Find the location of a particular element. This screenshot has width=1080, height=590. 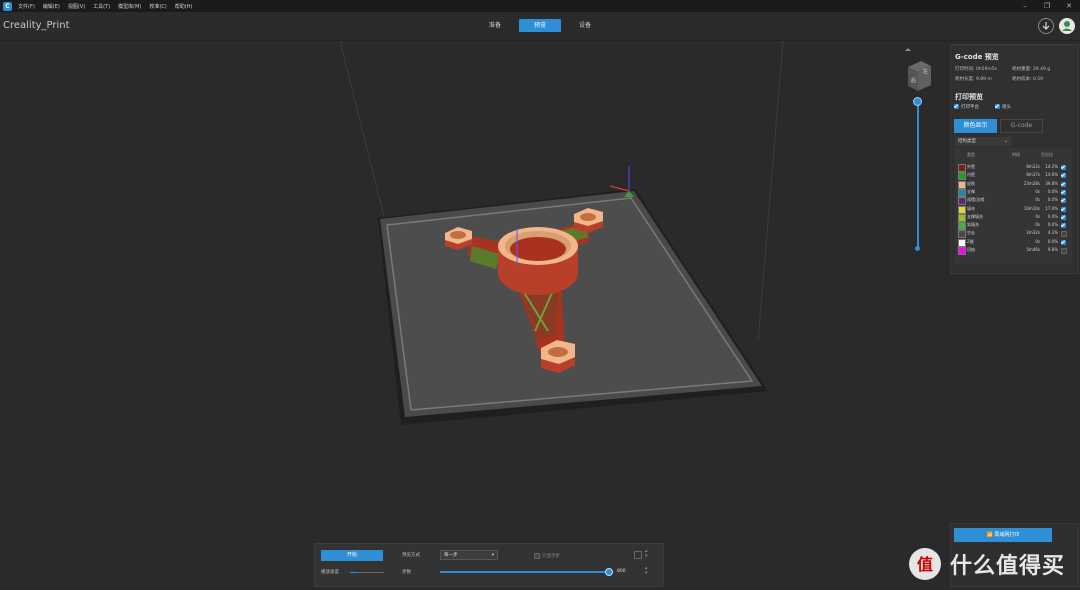

user-avatar is located at coordinates (1067, 26).